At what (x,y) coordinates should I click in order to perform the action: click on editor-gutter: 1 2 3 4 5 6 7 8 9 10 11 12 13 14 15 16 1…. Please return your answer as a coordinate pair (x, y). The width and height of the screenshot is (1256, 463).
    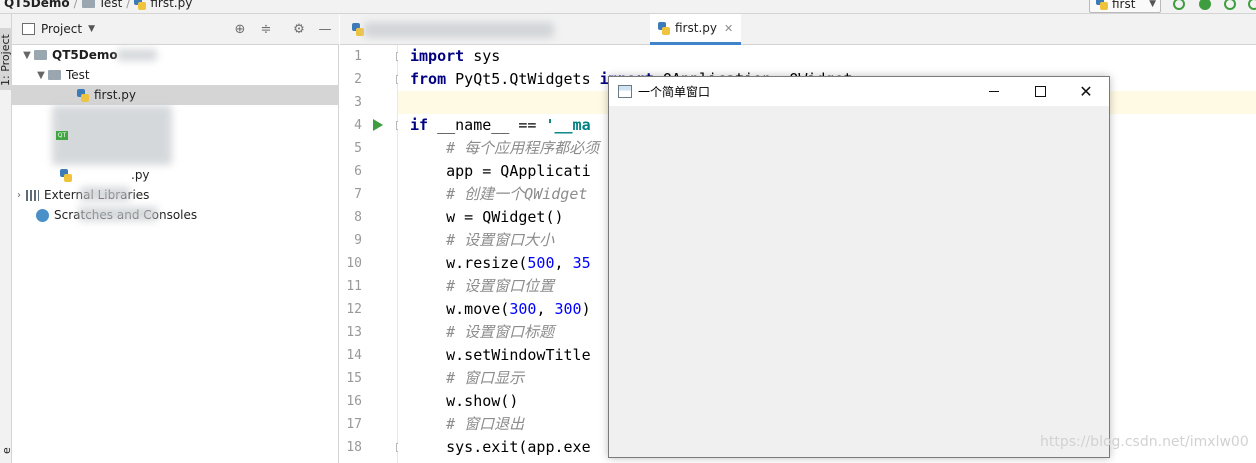
    Looking at the image, I should click on (372, 254).